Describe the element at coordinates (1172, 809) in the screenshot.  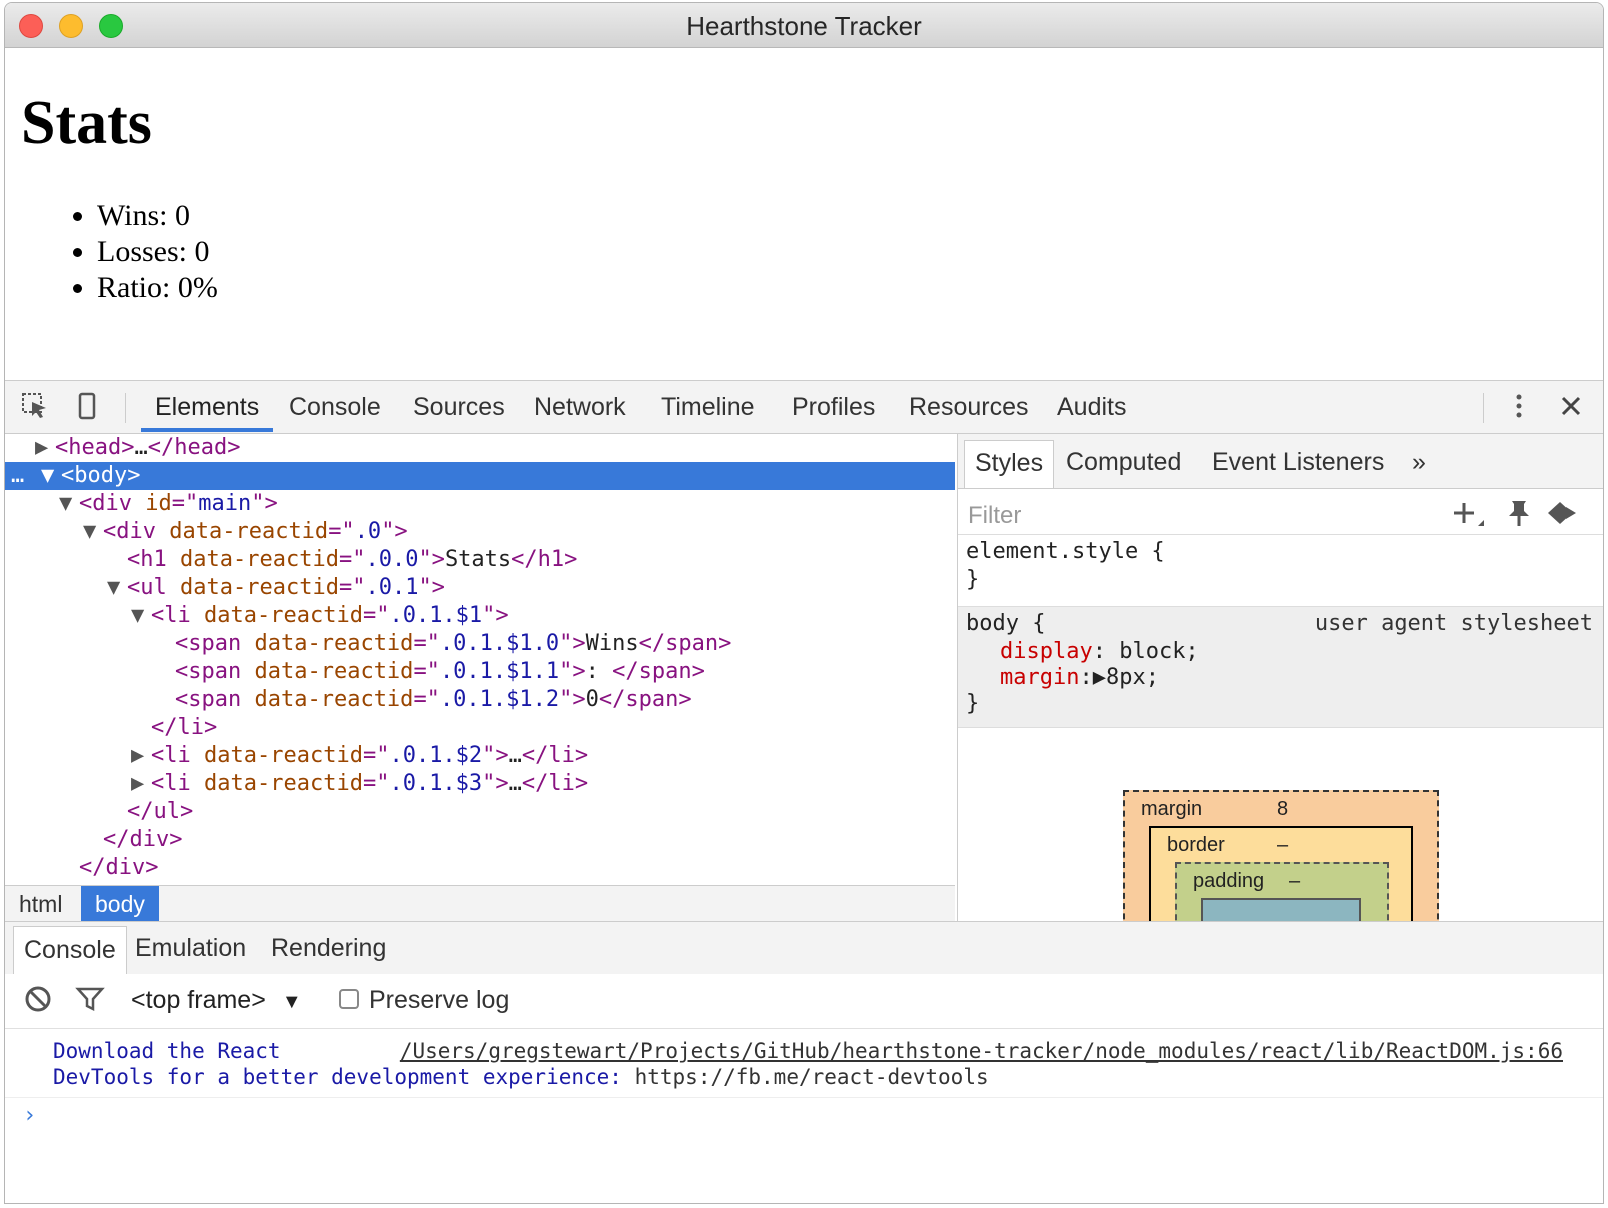
I see `box-model-margin-label: margin` at that location.